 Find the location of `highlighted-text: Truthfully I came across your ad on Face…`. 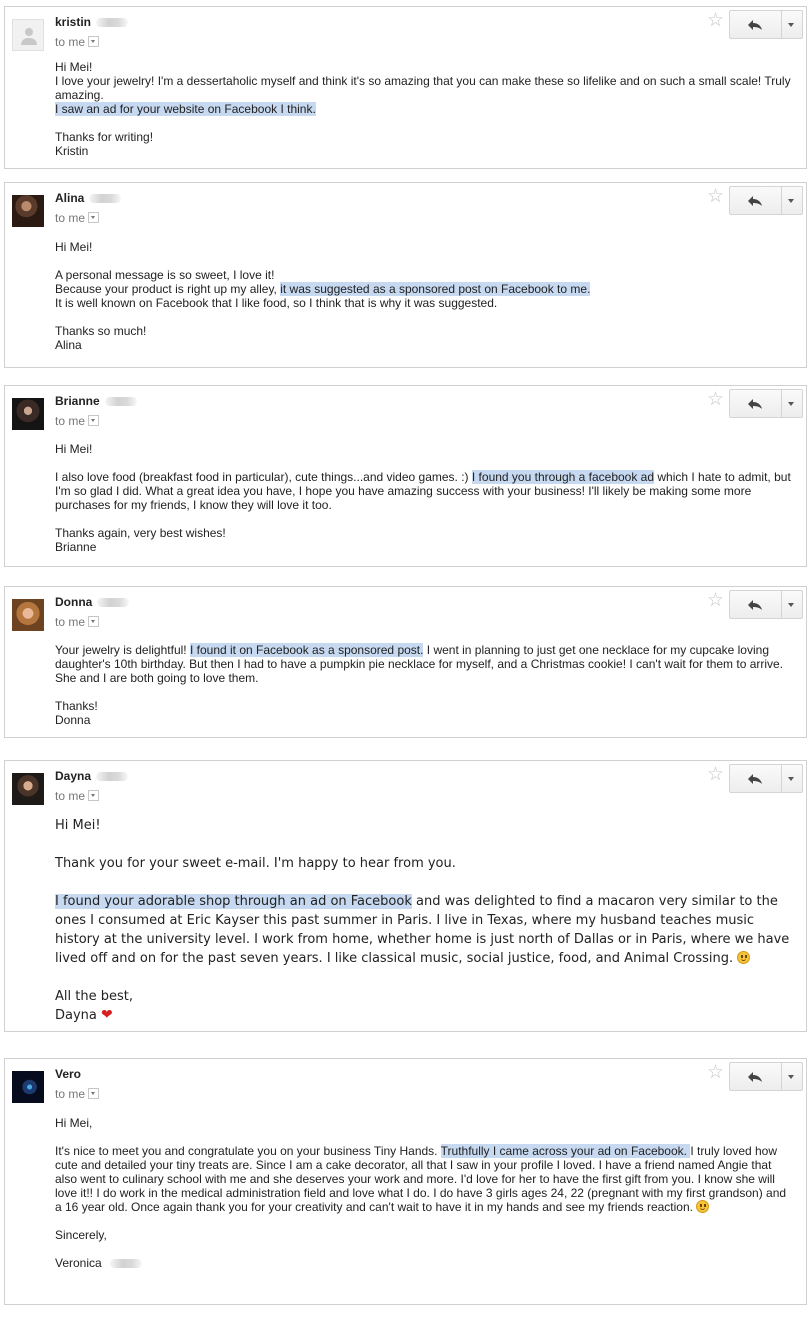

highlighted-text: Truthfully I came across your ad on Face… is located at coordinates (565, 1151).